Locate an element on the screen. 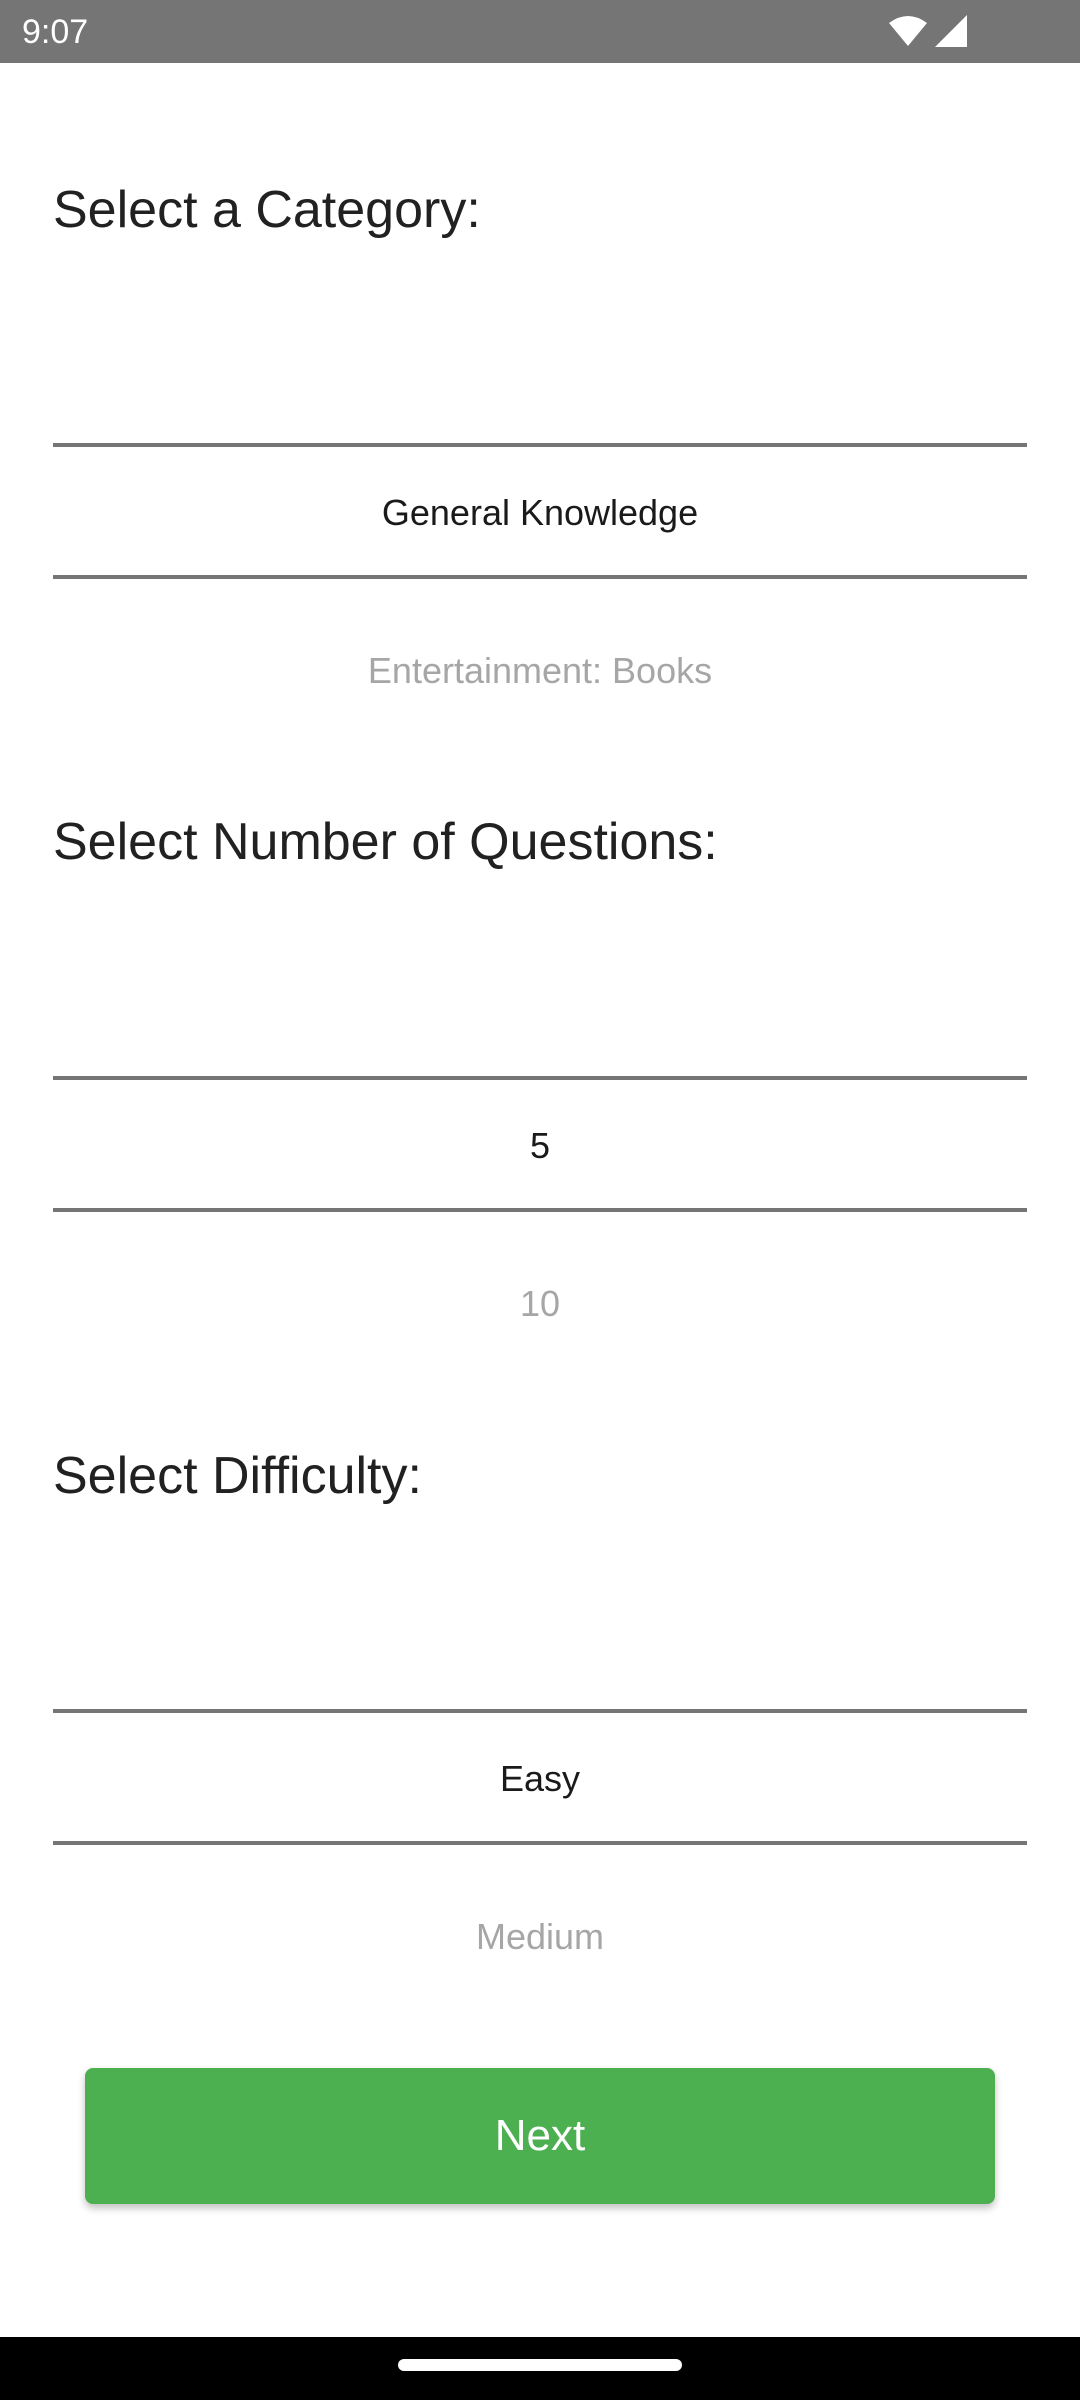  signal-icon is located at coordinates (951, 31).